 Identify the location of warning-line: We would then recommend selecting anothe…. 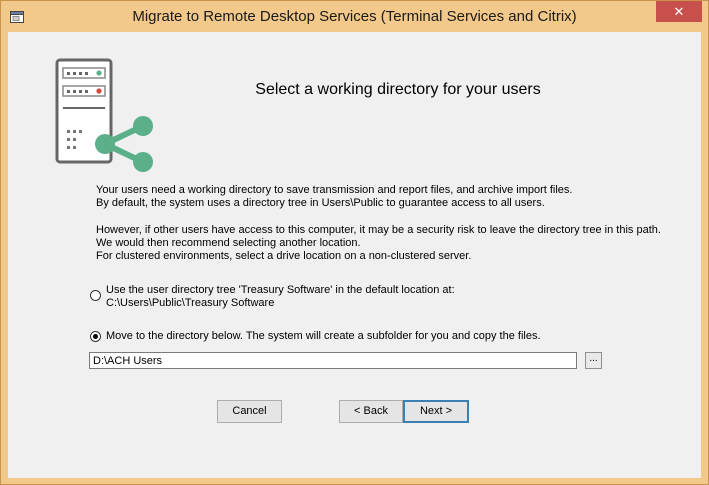
(228, 243).